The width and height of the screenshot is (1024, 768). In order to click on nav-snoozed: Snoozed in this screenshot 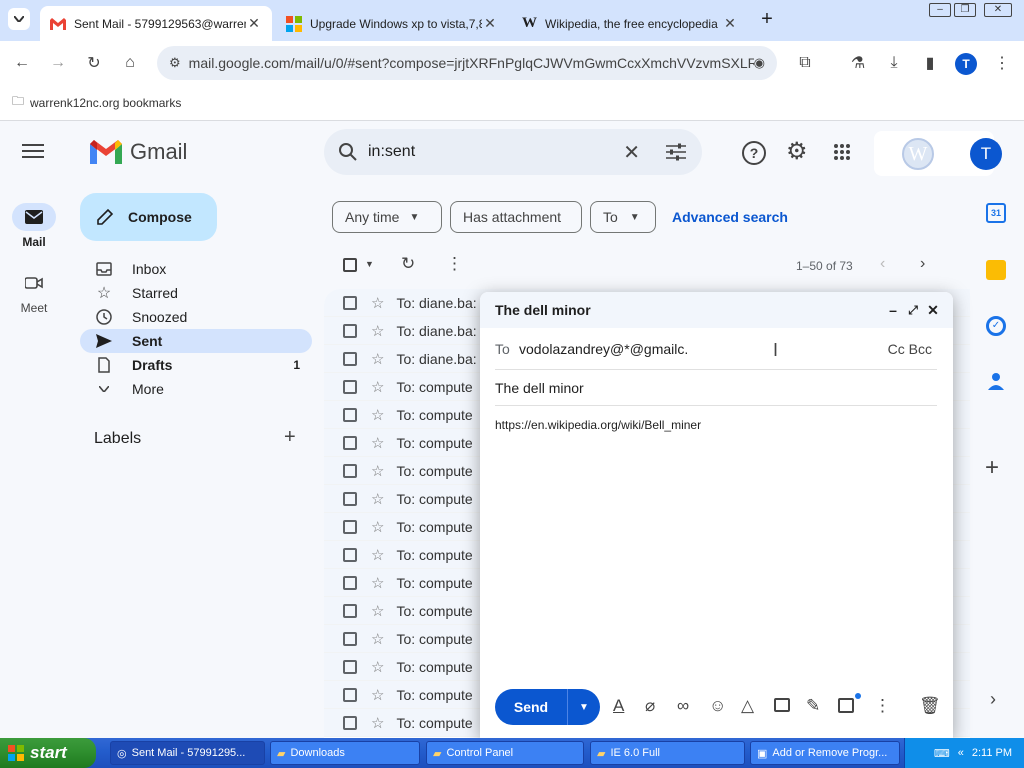, I will do `click(196, 317)`.